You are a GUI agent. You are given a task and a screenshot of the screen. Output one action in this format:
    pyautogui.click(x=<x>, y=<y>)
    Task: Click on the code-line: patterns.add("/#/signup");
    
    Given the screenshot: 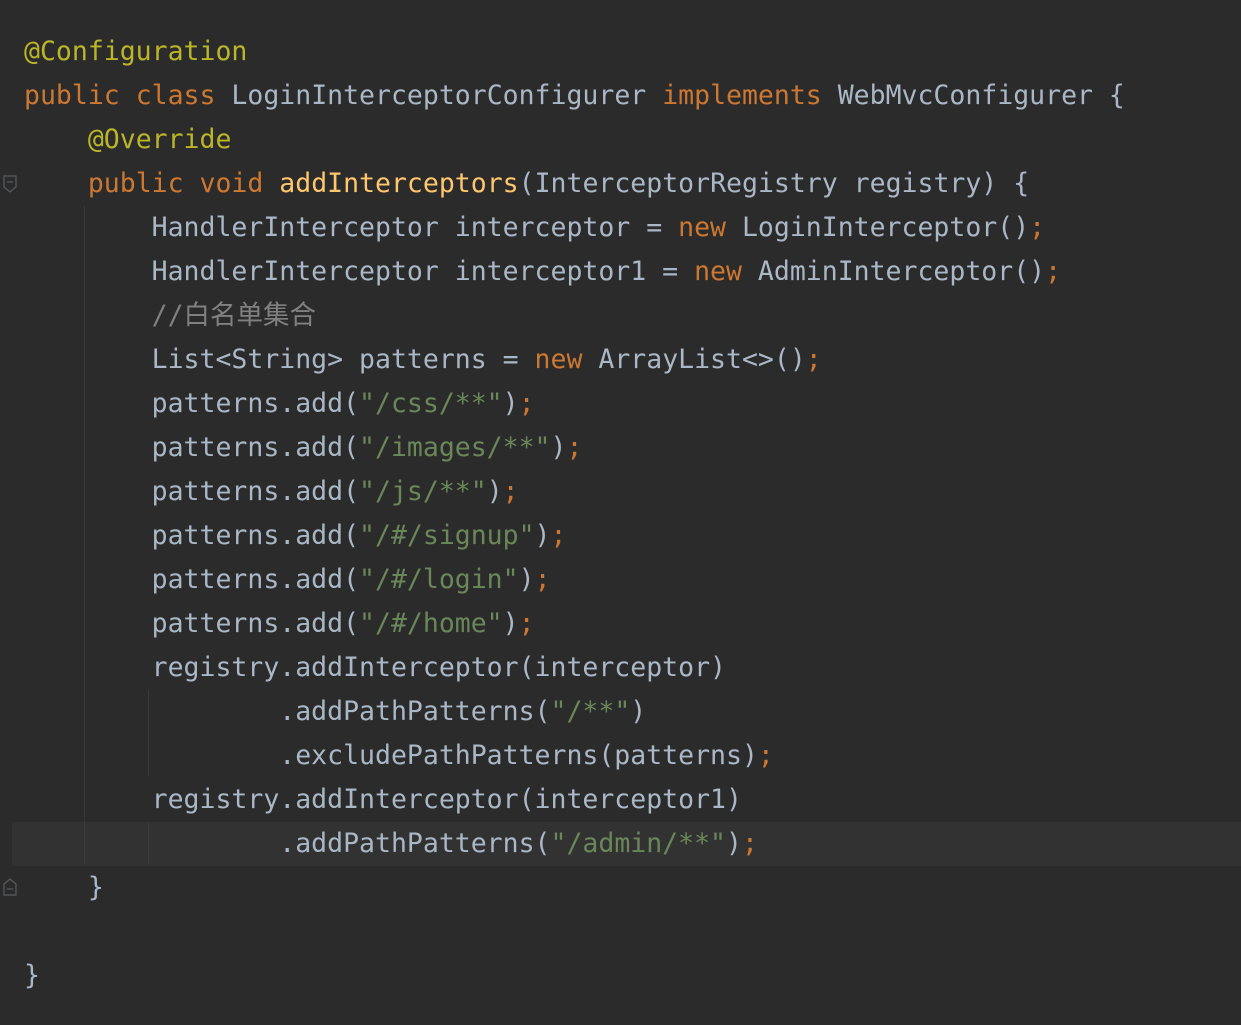 What is the action you would take?
    pyautogui.click(x=620, y=536)
    